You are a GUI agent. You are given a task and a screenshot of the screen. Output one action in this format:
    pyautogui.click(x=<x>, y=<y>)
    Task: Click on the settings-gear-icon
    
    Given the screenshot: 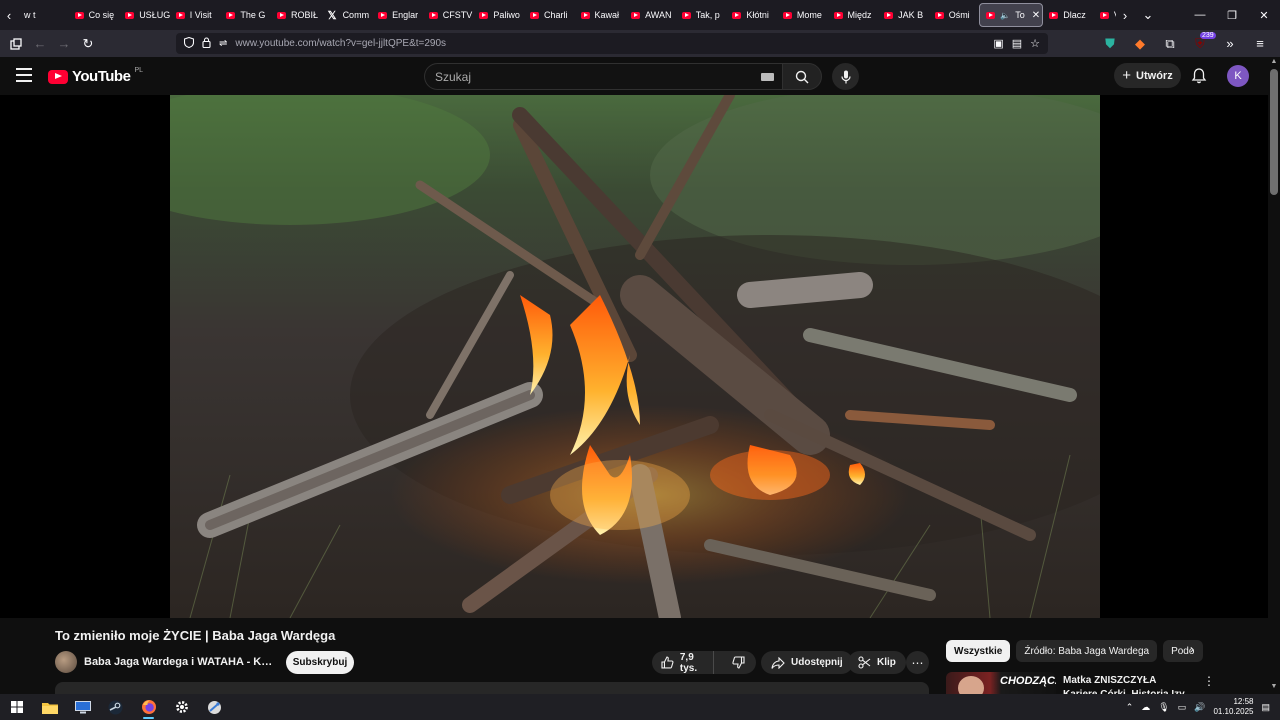 What is the action you would take?
    pyautogui.click(x=181, y=707)
    